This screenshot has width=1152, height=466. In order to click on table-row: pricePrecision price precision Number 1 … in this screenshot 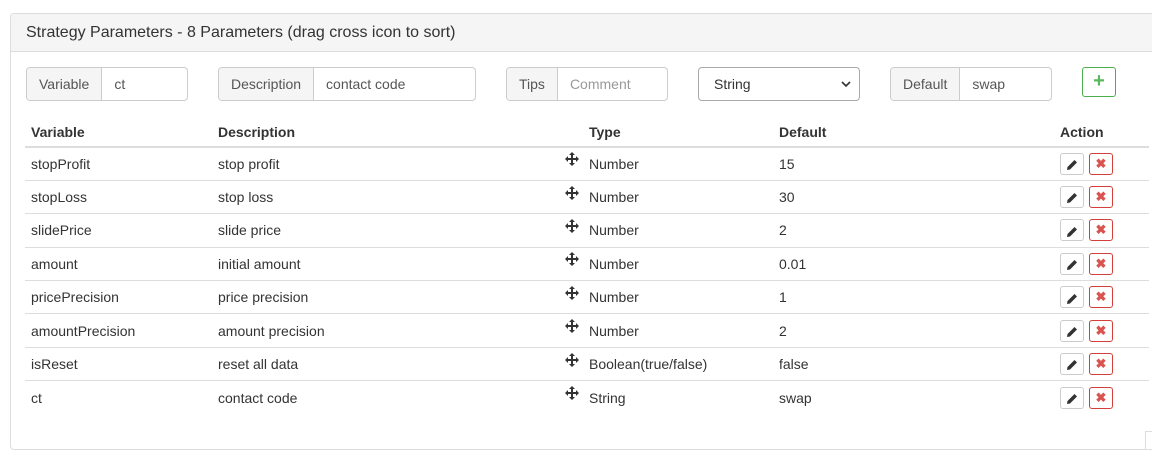, I will do `click(587, 297)`.